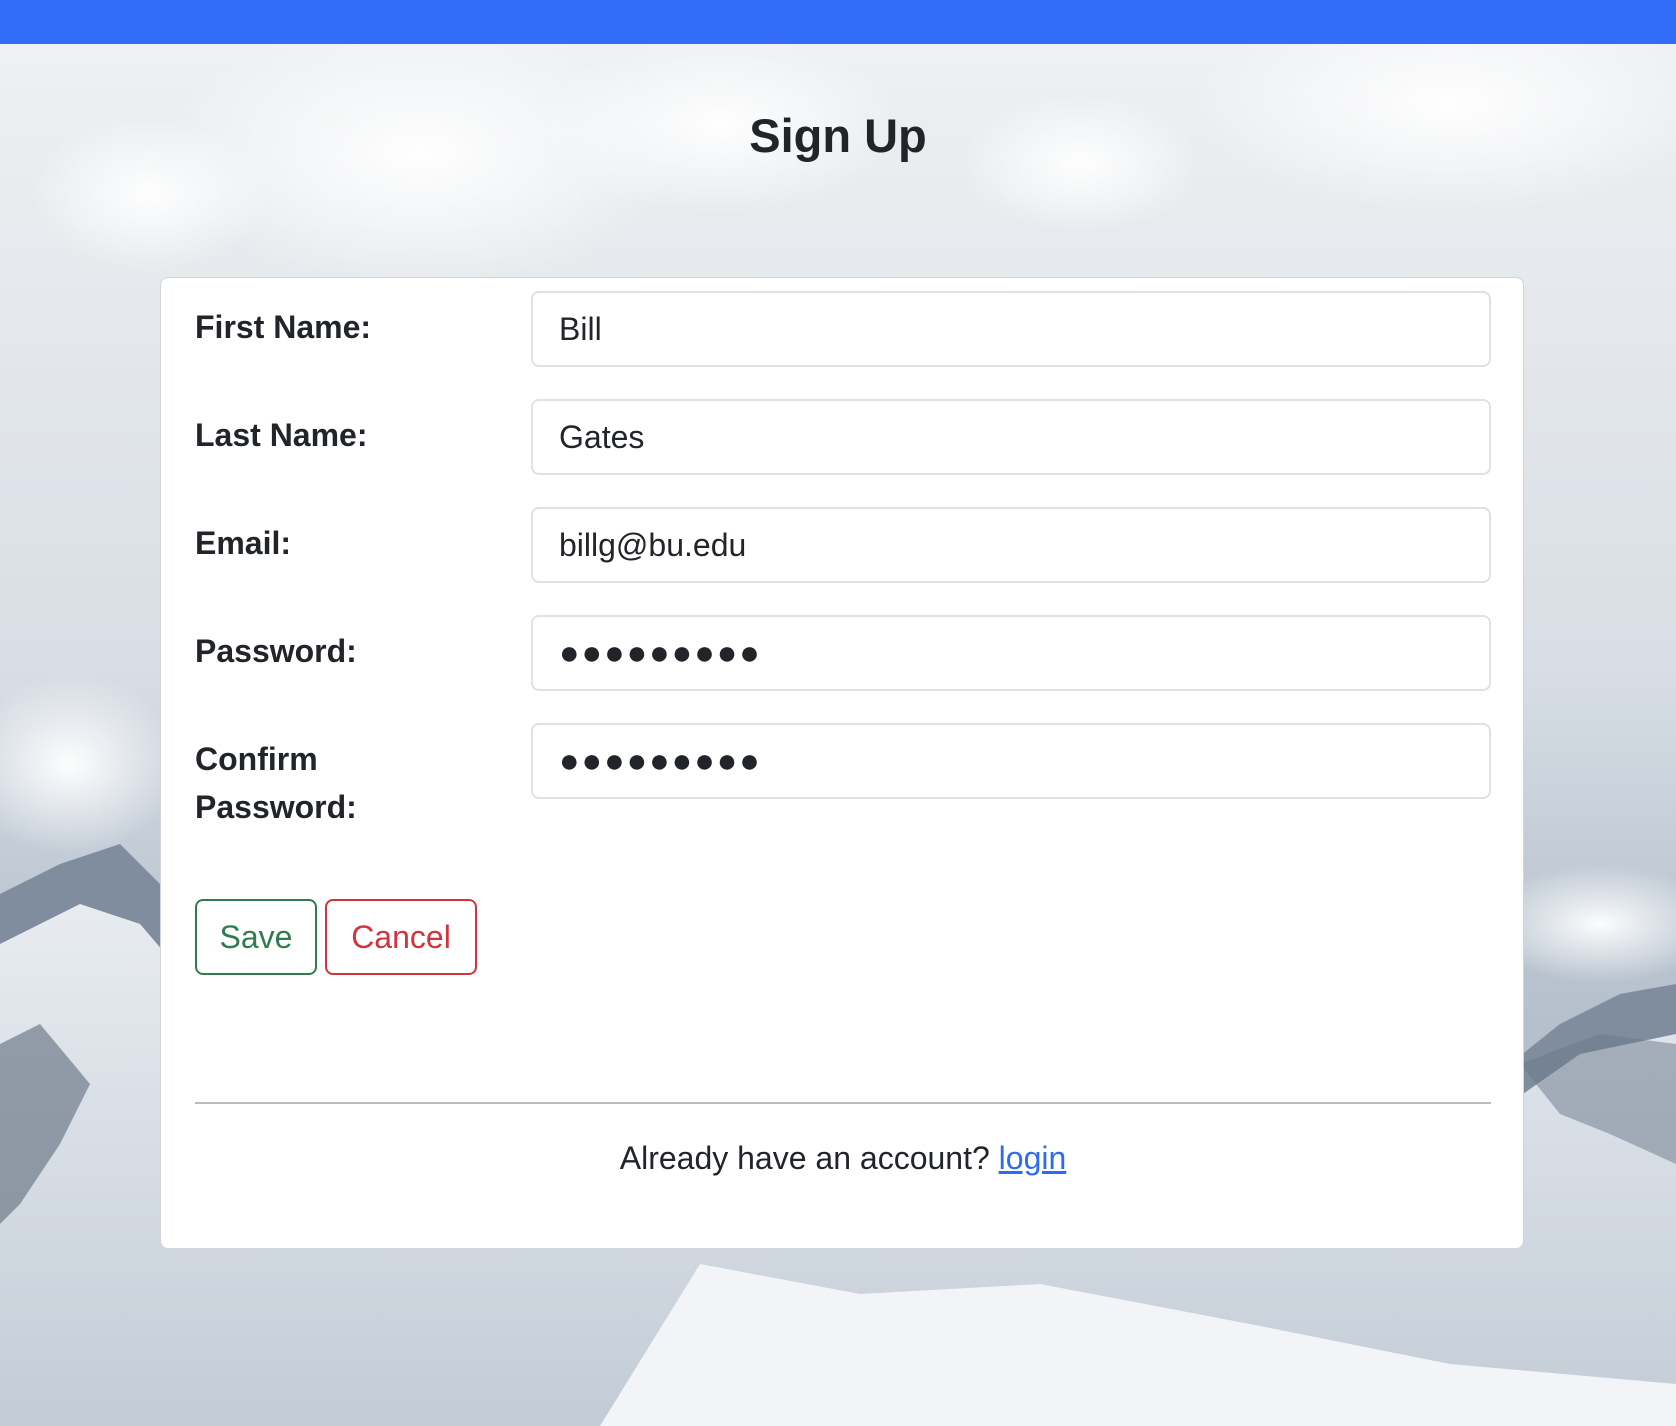 This screenshot has width=1676, height=1426. What do you see at coordinates (401, 937) in the screenshot?
I see `cancel-button: Cancel` at bounding box center [401, 937].